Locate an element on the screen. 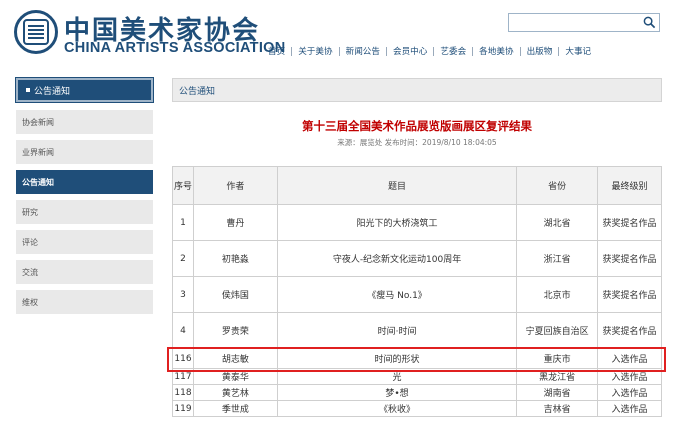 The width and height of the screenshot is (700, 436). table-row: 4 罗贵荣 时间·时间 宁夏回族自治区 获奖提名作品 is located at coordinates (417, 330).